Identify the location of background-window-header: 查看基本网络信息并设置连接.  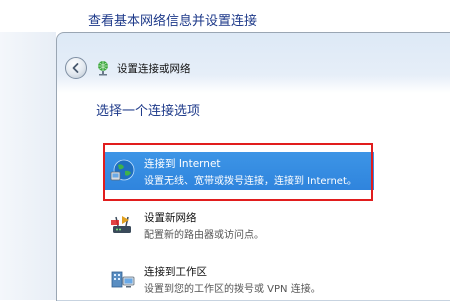
(225, 16).